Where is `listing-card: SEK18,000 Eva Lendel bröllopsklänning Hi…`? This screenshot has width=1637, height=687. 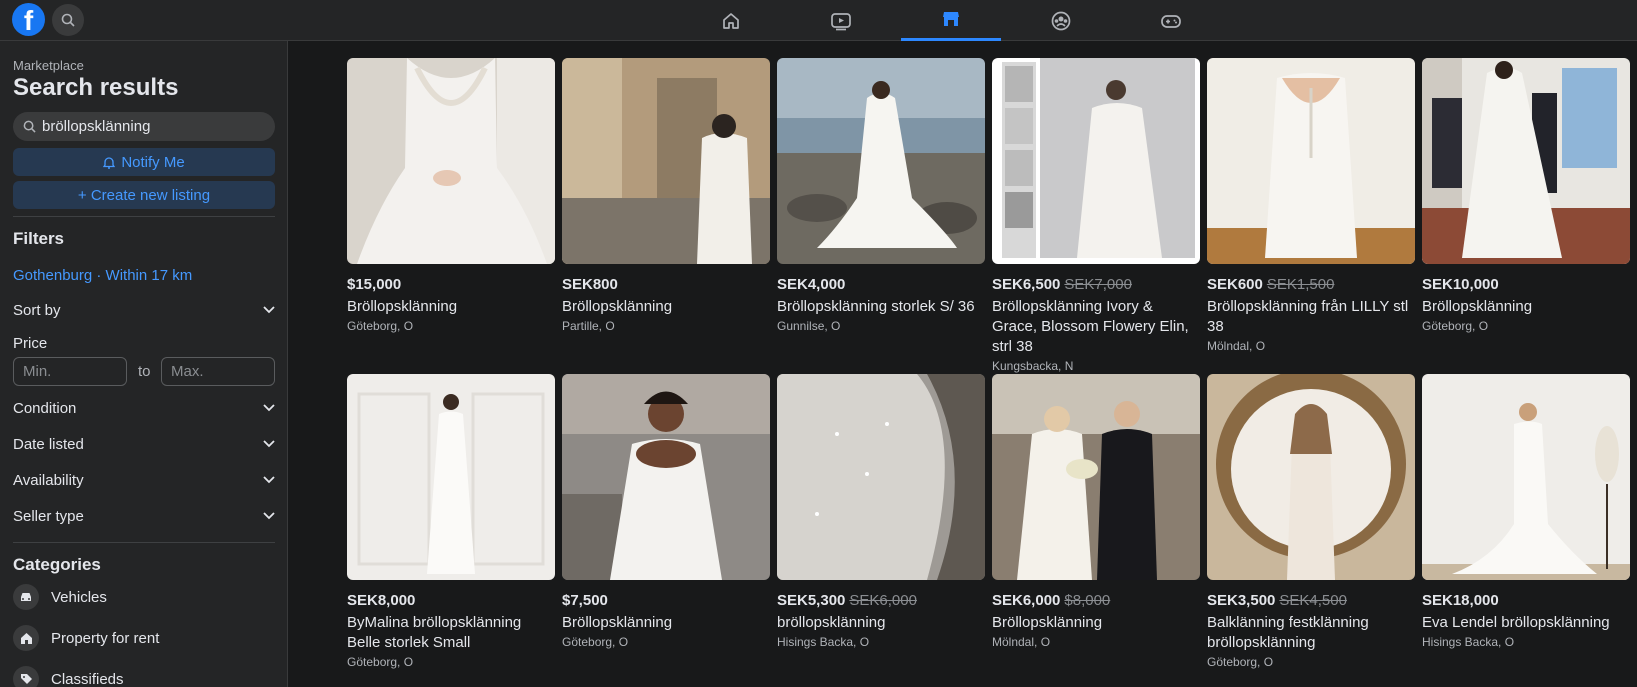 listing-card: SEK18,000 Eva Lendel bröllopsklänning Hi… is located at coordinates (1526, 511).